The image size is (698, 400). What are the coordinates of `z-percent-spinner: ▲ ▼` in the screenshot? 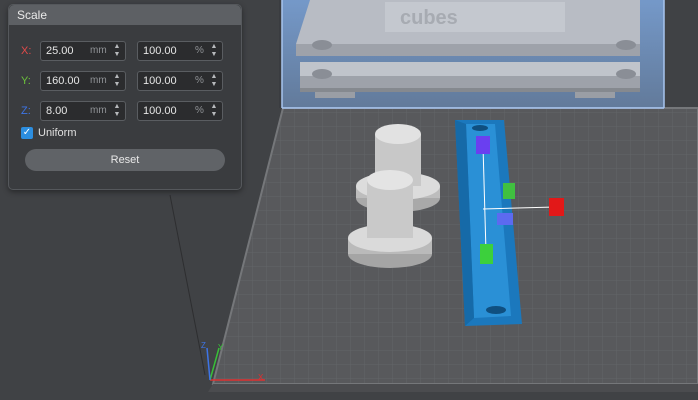 It's located at (214, 111).